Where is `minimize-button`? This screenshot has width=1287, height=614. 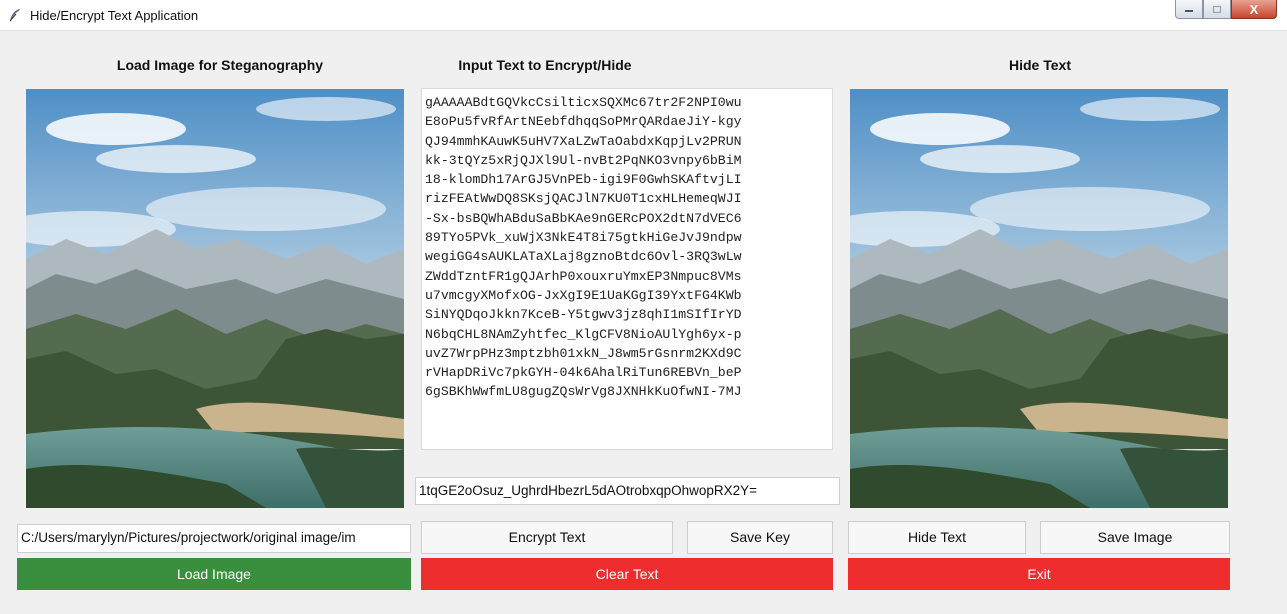
minimize-button is located at coordinates (1189, 9).